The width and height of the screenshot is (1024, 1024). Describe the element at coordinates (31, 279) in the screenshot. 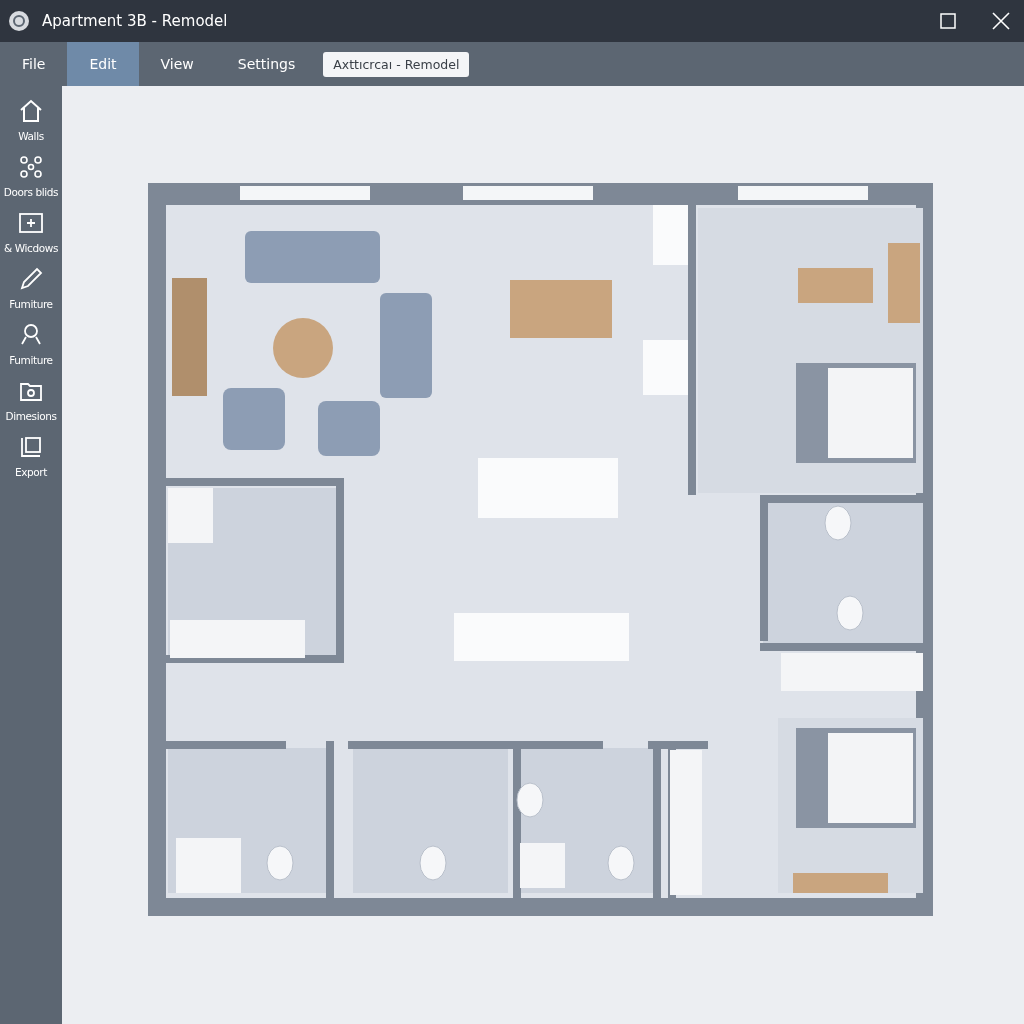

I see `pencil-icon` at that location.